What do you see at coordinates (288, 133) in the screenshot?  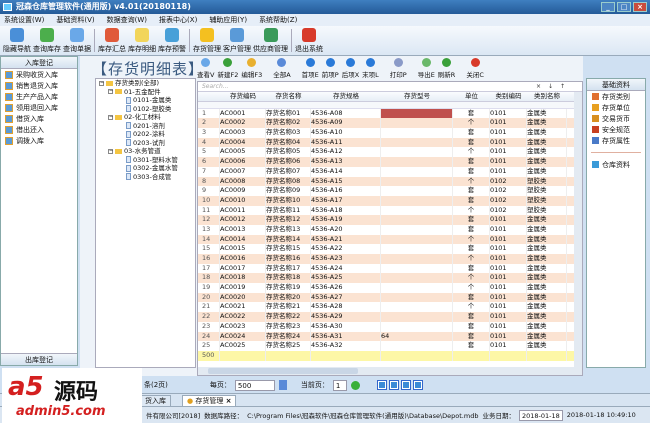 I see `table-cell: 存货名称03` at bounding box center [288, 133].